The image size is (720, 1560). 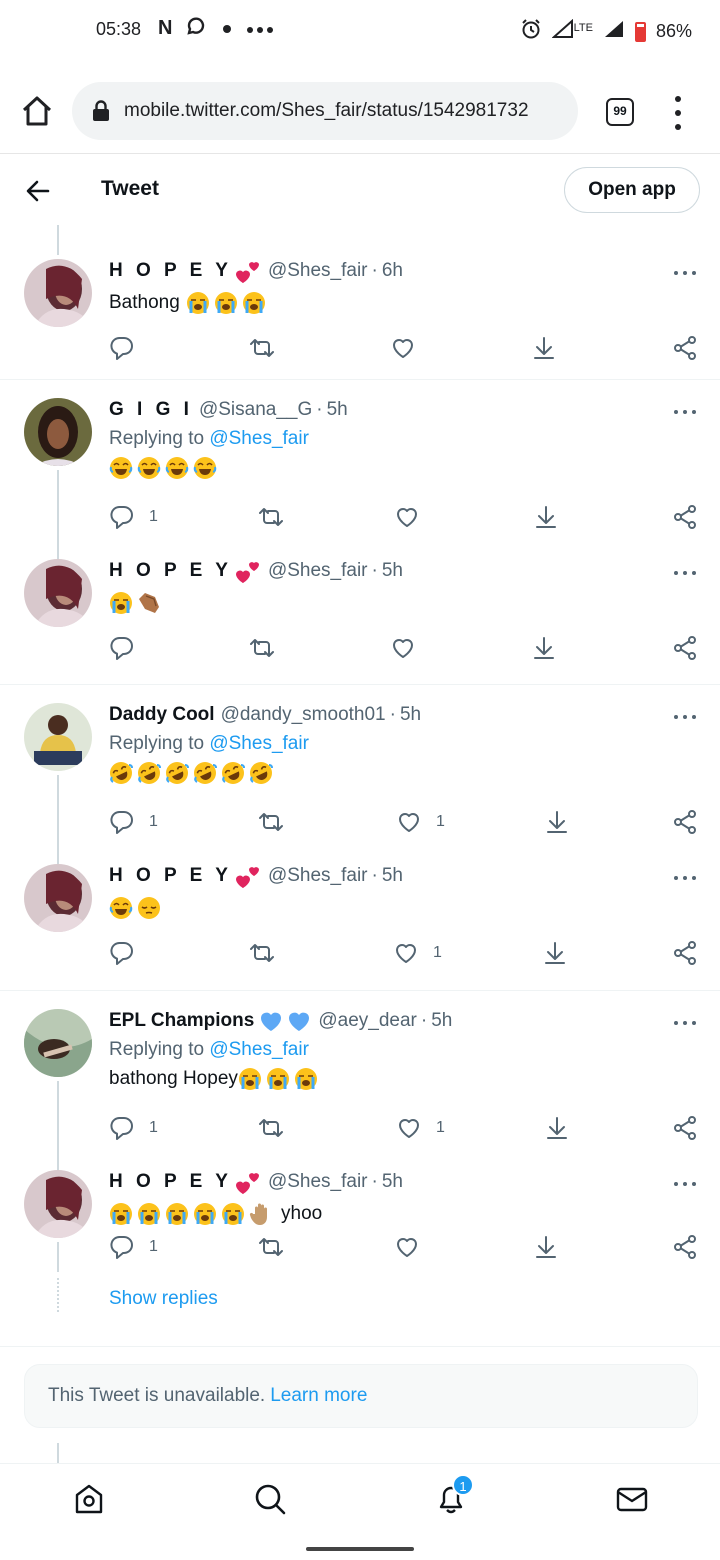 What do you see at coordinates (620, 112) in the screenshot?
I see `tab-switcher-button: 99` at bounding box center [620, 112].